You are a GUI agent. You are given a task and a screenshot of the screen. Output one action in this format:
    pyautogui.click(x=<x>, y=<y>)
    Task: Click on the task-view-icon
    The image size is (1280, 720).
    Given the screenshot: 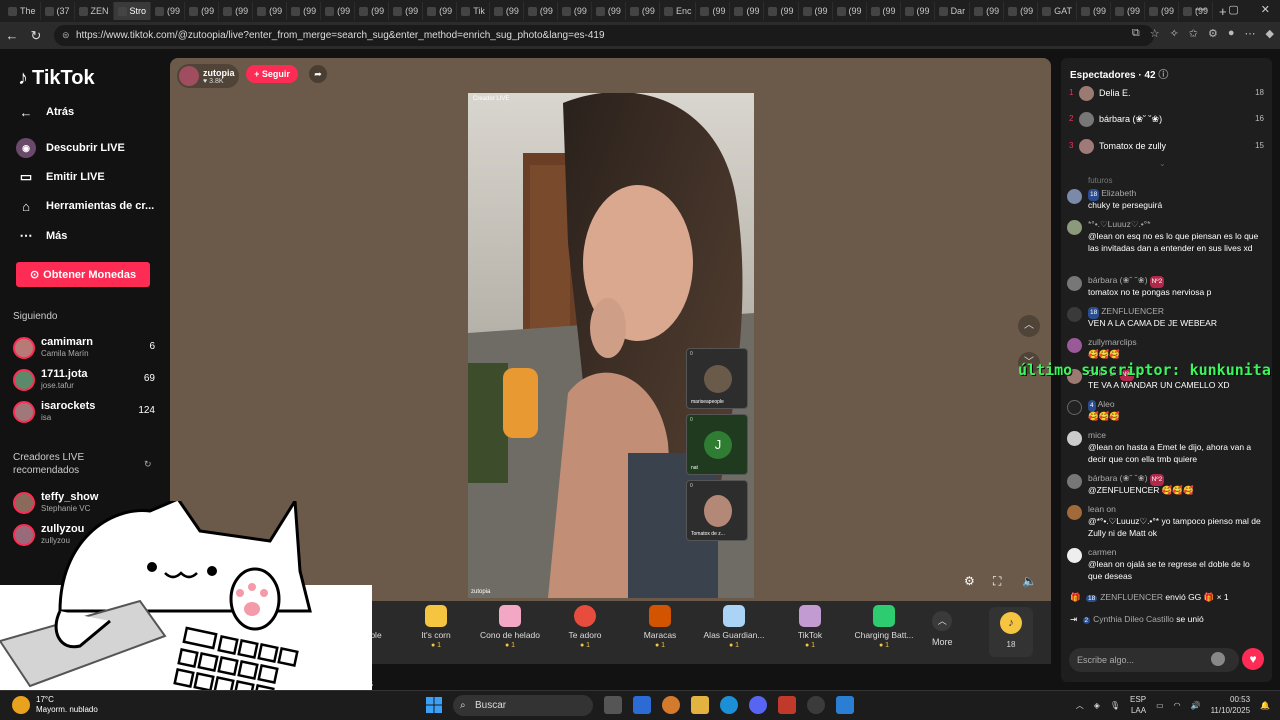 What is the action you would take?
    pyautogui.click(x=613, y=705)
    